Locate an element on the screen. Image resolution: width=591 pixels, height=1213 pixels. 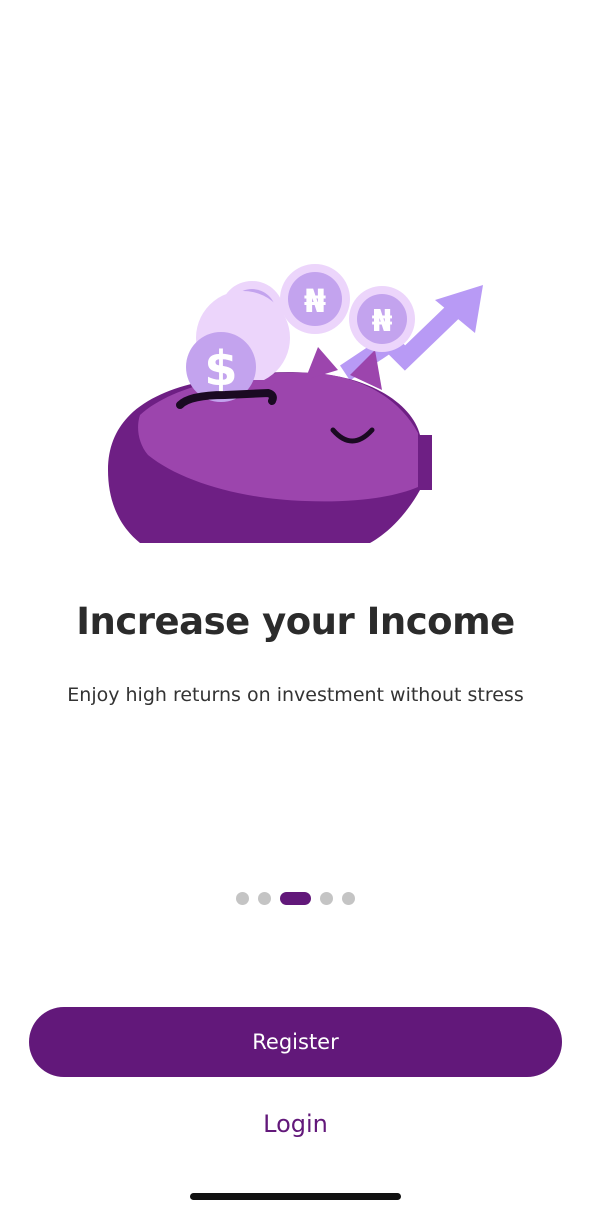
register-button: Register is located at coordinates (295, 1042).